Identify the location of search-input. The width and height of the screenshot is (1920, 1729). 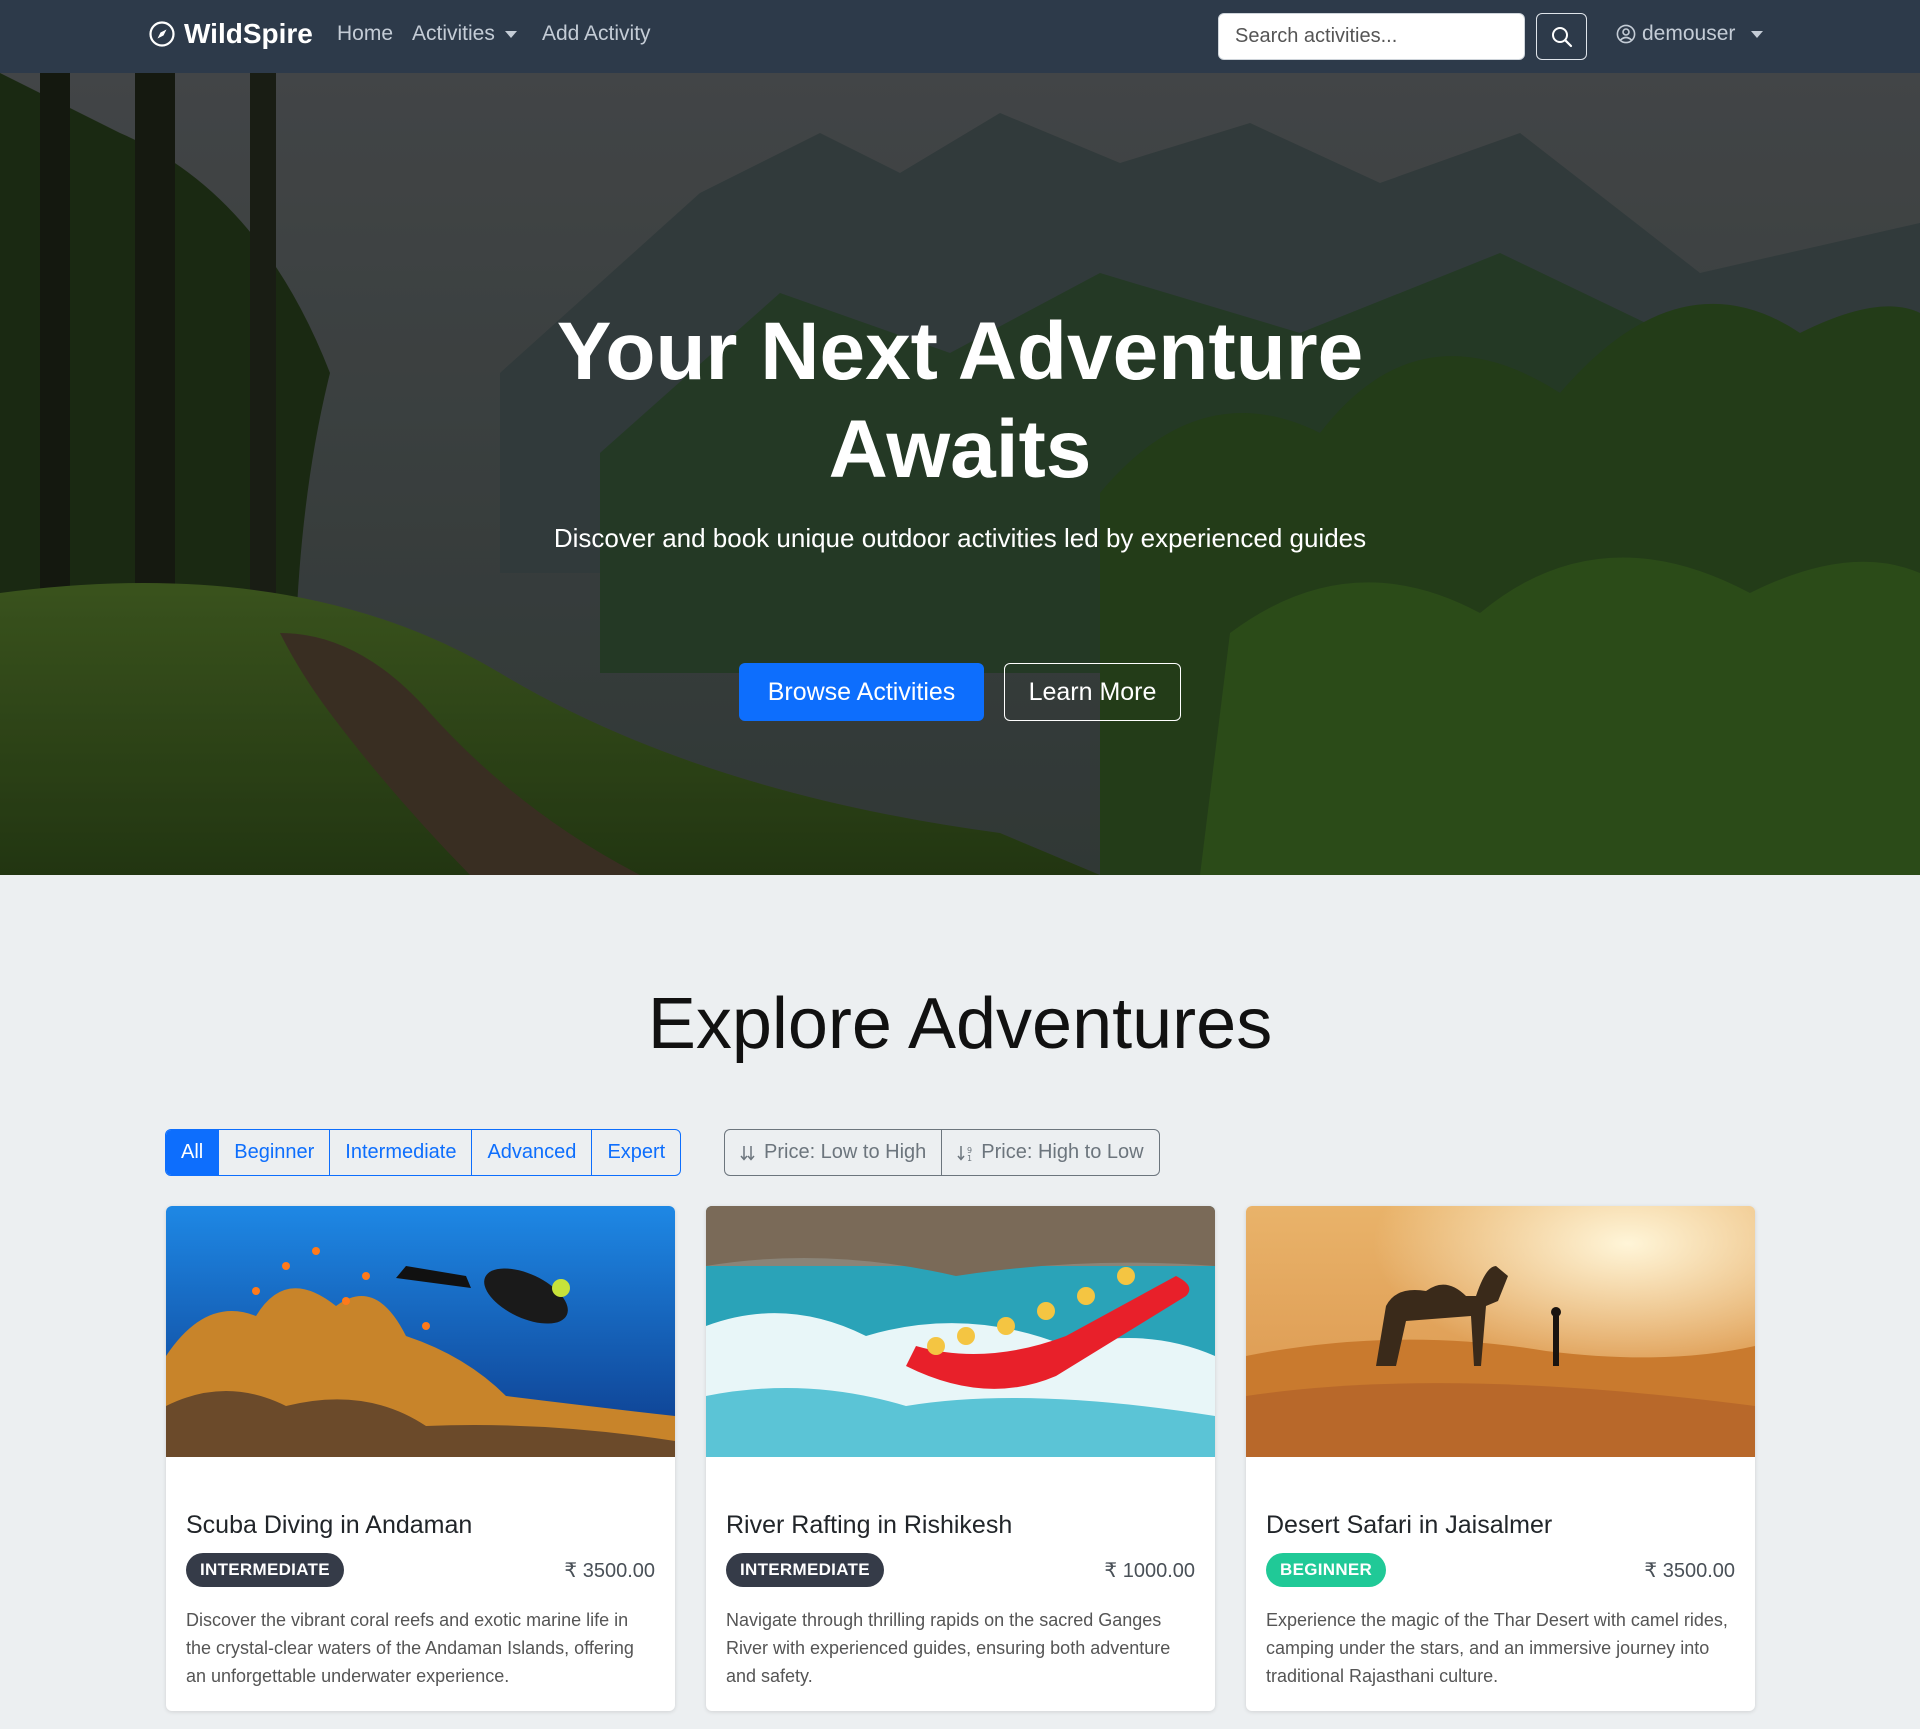
(1371, 36).